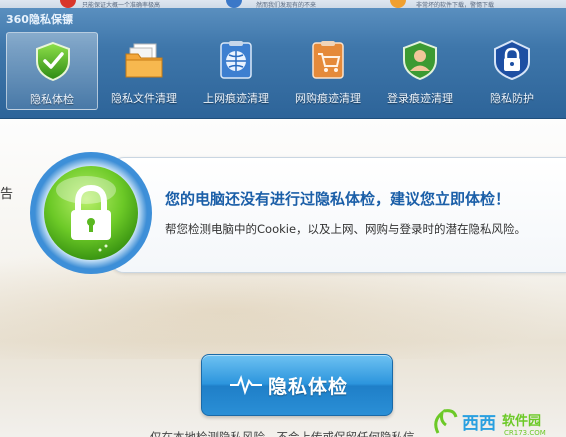 The height and width of the screenshot is (437, 566). What do you see at coordinates (7, 194) in the screenshot?
I see `clipped-edge-text: 告` at bounding box center [7, 194].